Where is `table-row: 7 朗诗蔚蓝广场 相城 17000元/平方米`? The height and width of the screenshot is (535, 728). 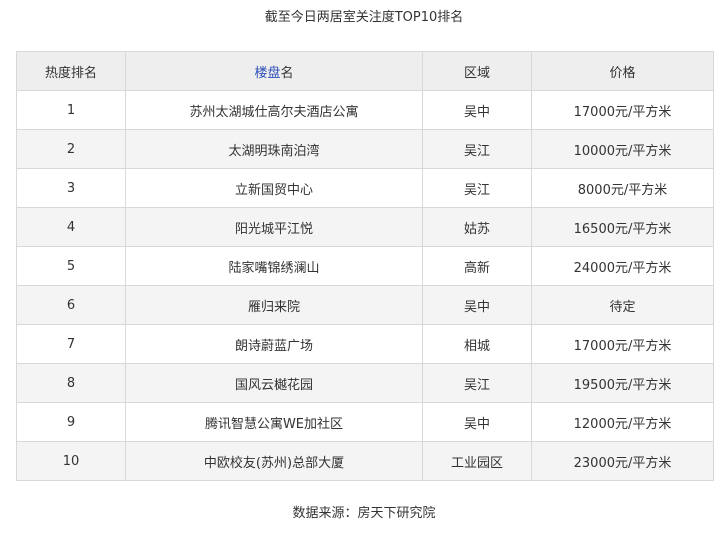 table-row: 7 朗诗蔚蓝广场 相城 17000元/平方米 is located at coordinates (365, 344).